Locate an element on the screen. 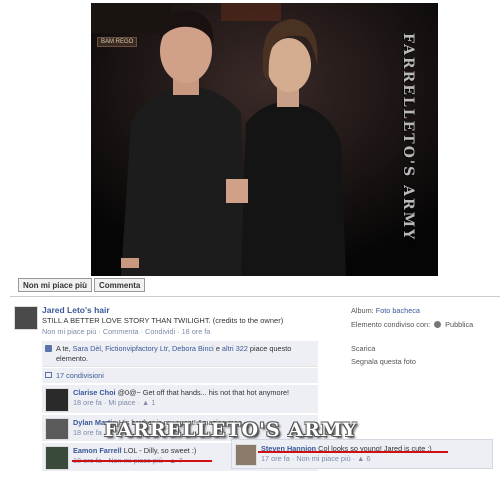 Image resolution: width=500 pixels, height=477 pixels. comment-like-count: 1 is located at coordinates (153, 402).